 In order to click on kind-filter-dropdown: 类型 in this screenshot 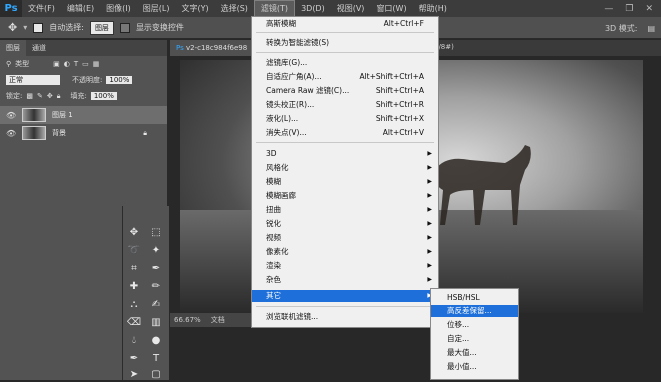, I will do `click(22, 64)`.